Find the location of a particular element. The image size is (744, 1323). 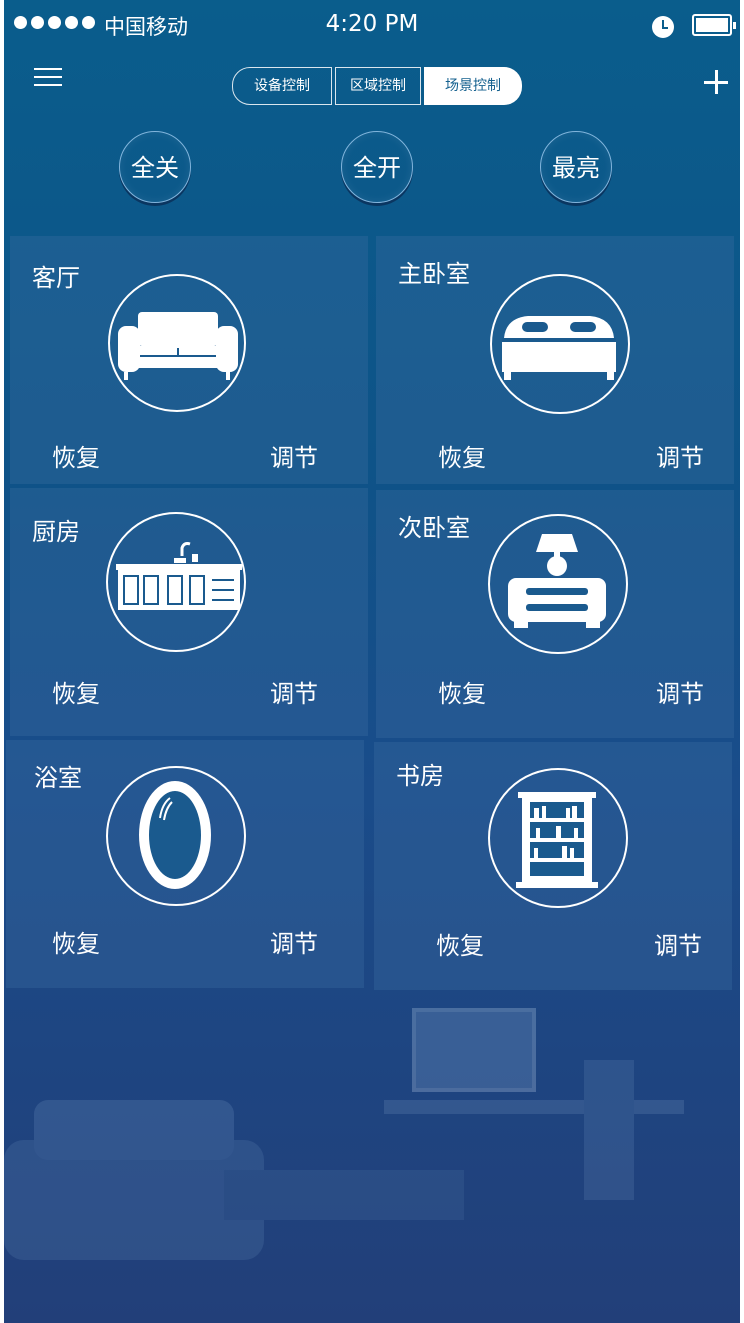

bed-icon is located at coordinates (559, 348).